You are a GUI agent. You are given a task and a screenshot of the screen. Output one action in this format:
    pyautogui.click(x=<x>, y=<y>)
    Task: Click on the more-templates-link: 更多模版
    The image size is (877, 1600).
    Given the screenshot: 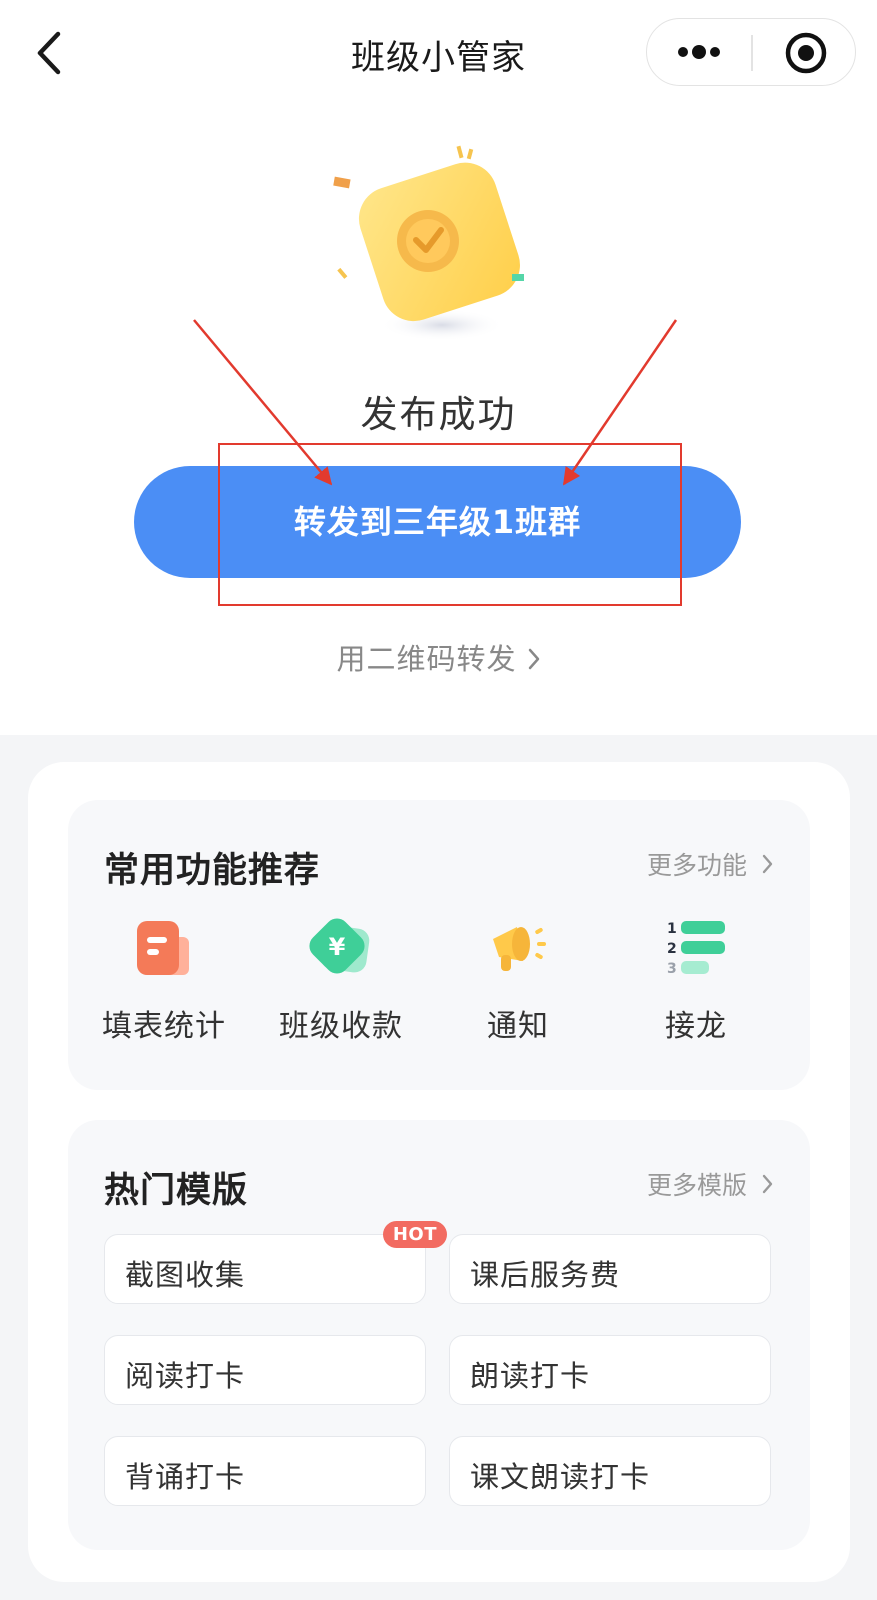 What is the action you would take?
    pyautogui.click(x=710, y=1184)
    